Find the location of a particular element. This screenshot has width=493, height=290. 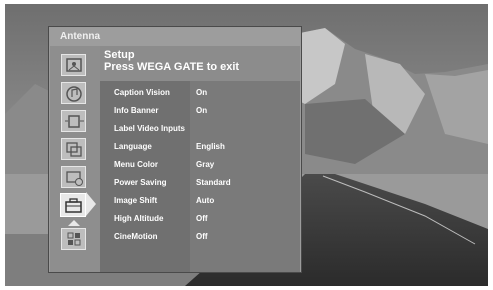

setting-row-caption-vision: Caption Vision On is located at coordinates (200, 93).